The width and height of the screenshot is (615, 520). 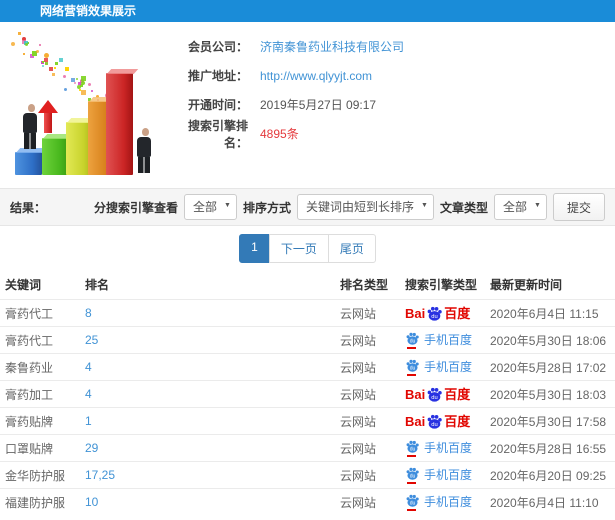 I want to click on rank-link: 10, so click(x=91, y=502).